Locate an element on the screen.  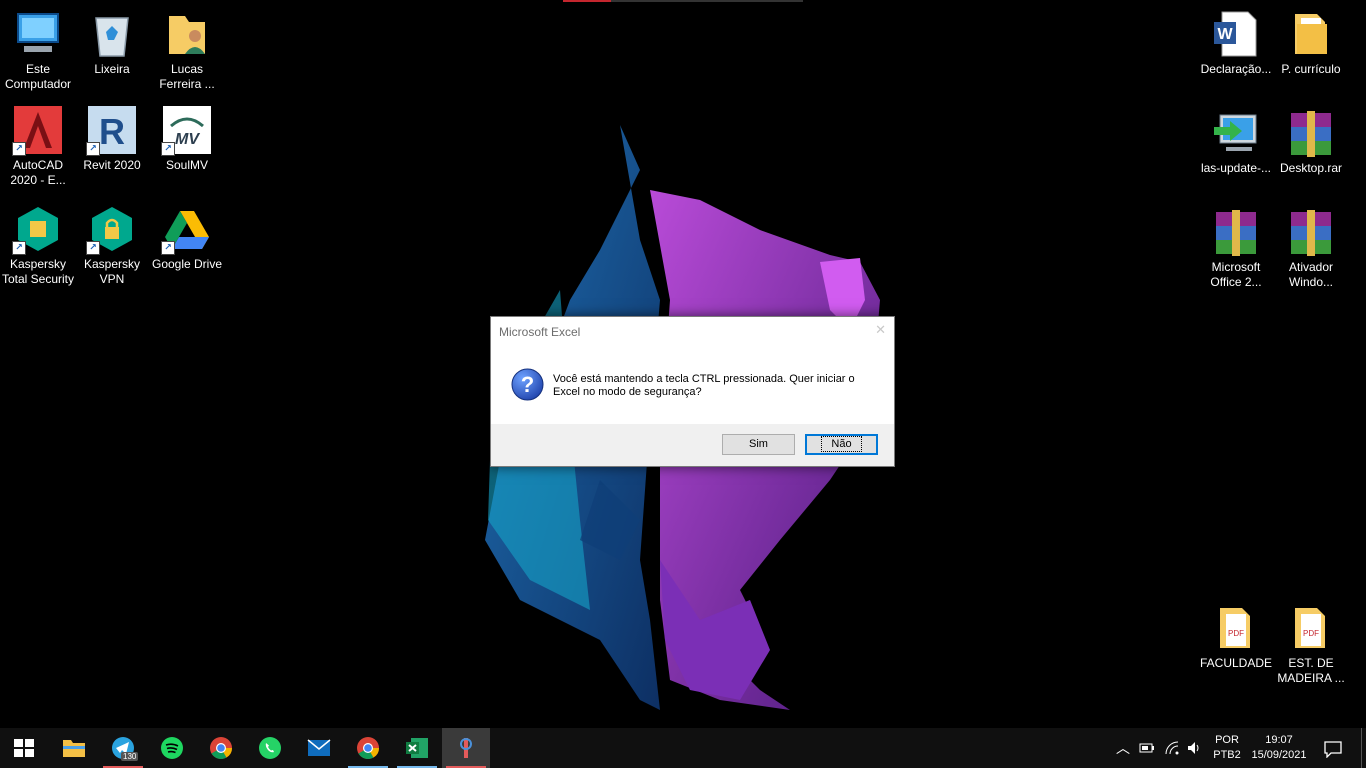
svg-text: W is located at coordinates (1225, 34).